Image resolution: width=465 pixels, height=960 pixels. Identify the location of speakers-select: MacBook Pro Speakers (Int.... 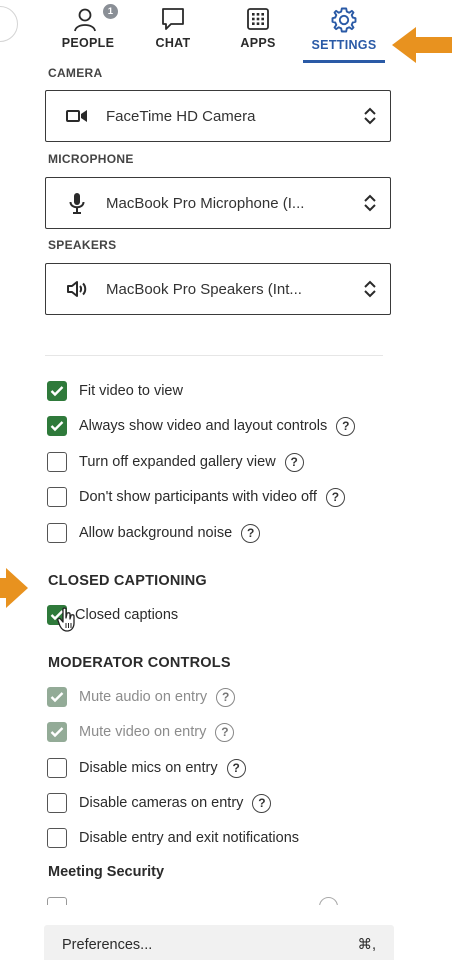
(218, 289).